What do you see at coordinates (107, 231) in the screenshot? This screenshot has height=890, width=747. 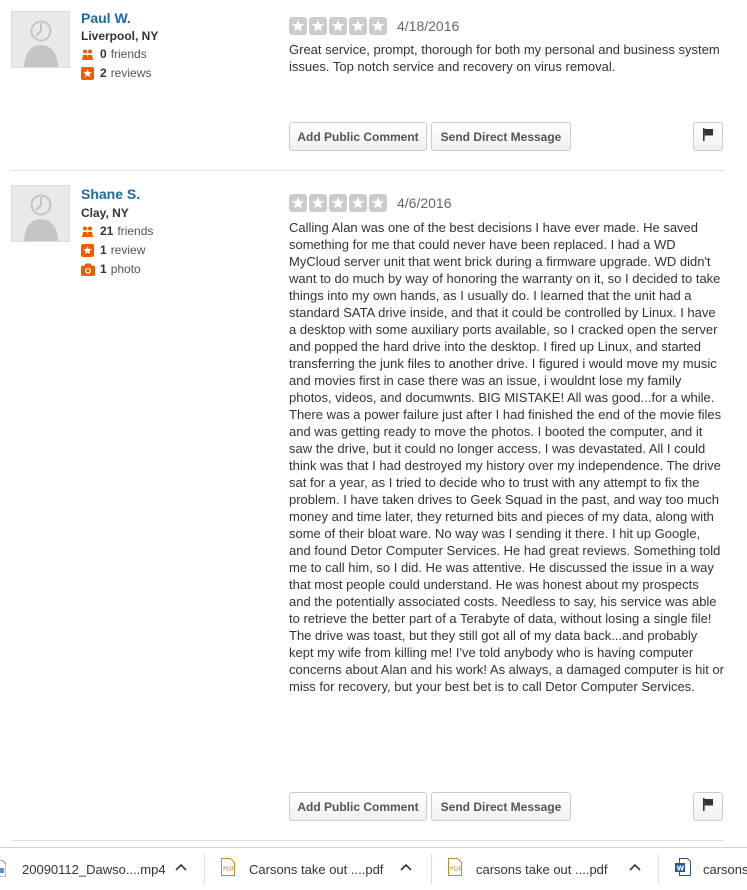 I see `friends-number: 21` at bounding box center [107, 231].